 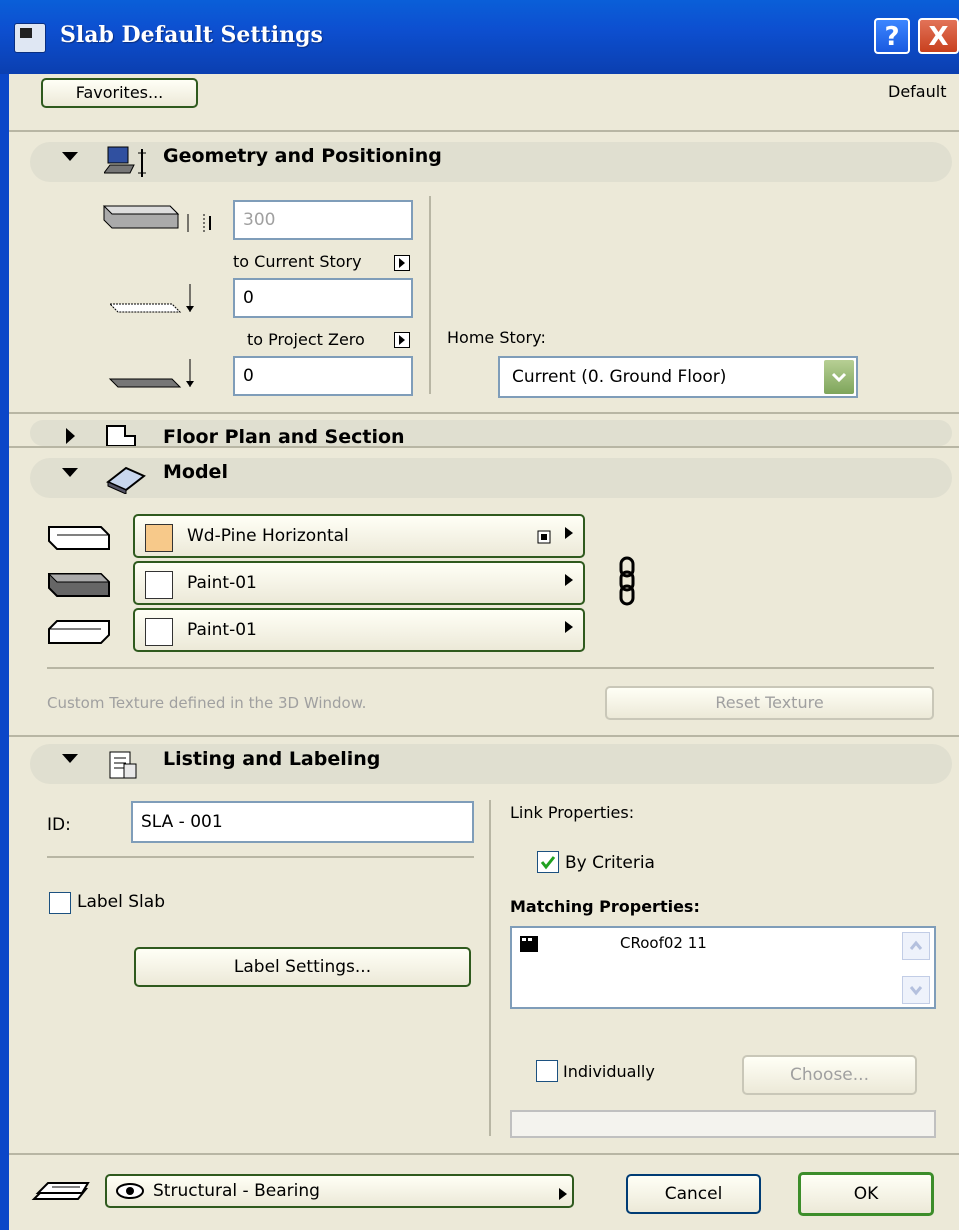 What do you see at coordinates (917, 91) in the screenshot?
I see `default-label: Default` at bounding box center [917, 91].